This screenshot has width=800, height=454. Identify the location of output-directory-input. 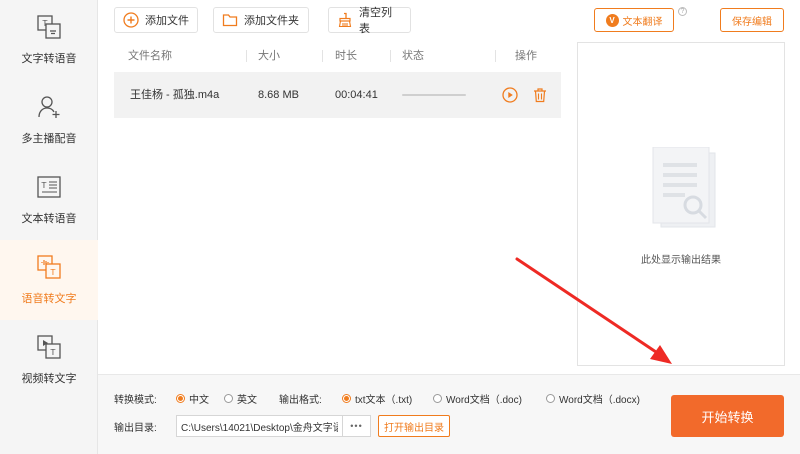
(259, 426).